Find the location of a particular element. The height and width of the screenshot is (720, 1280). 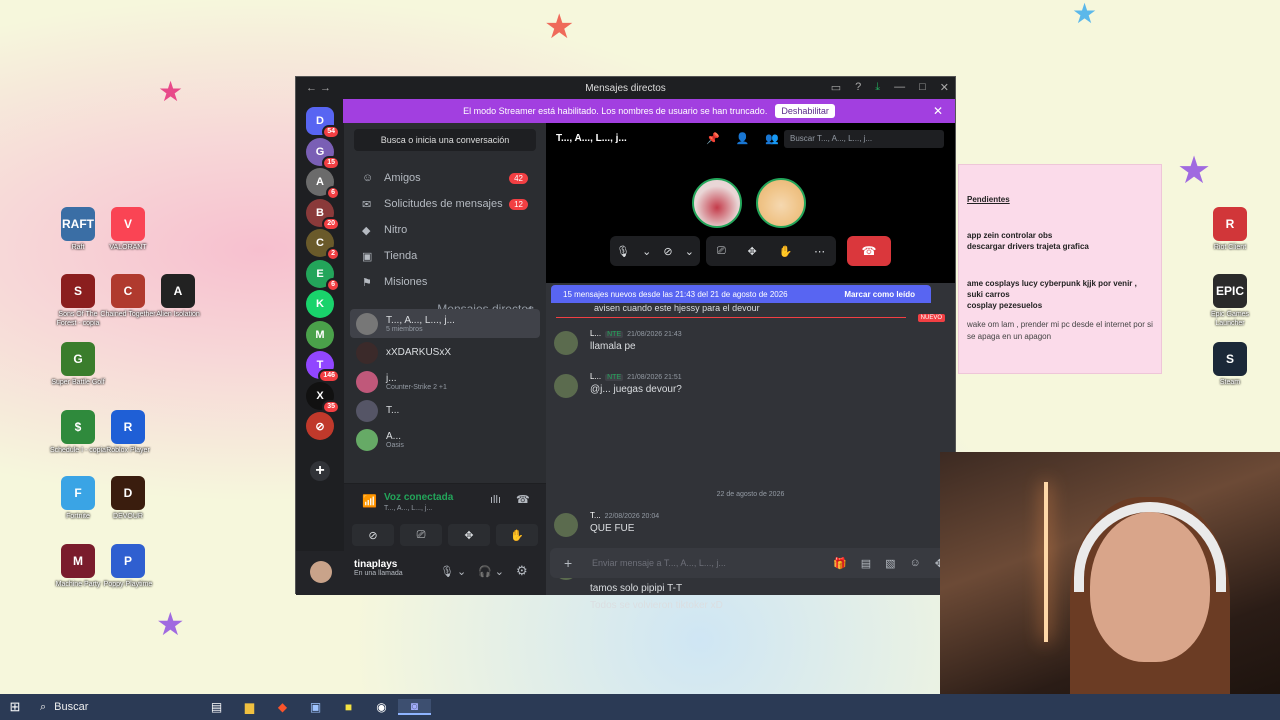

gift-icon: 🎁 is located at coordinates (840, 563).